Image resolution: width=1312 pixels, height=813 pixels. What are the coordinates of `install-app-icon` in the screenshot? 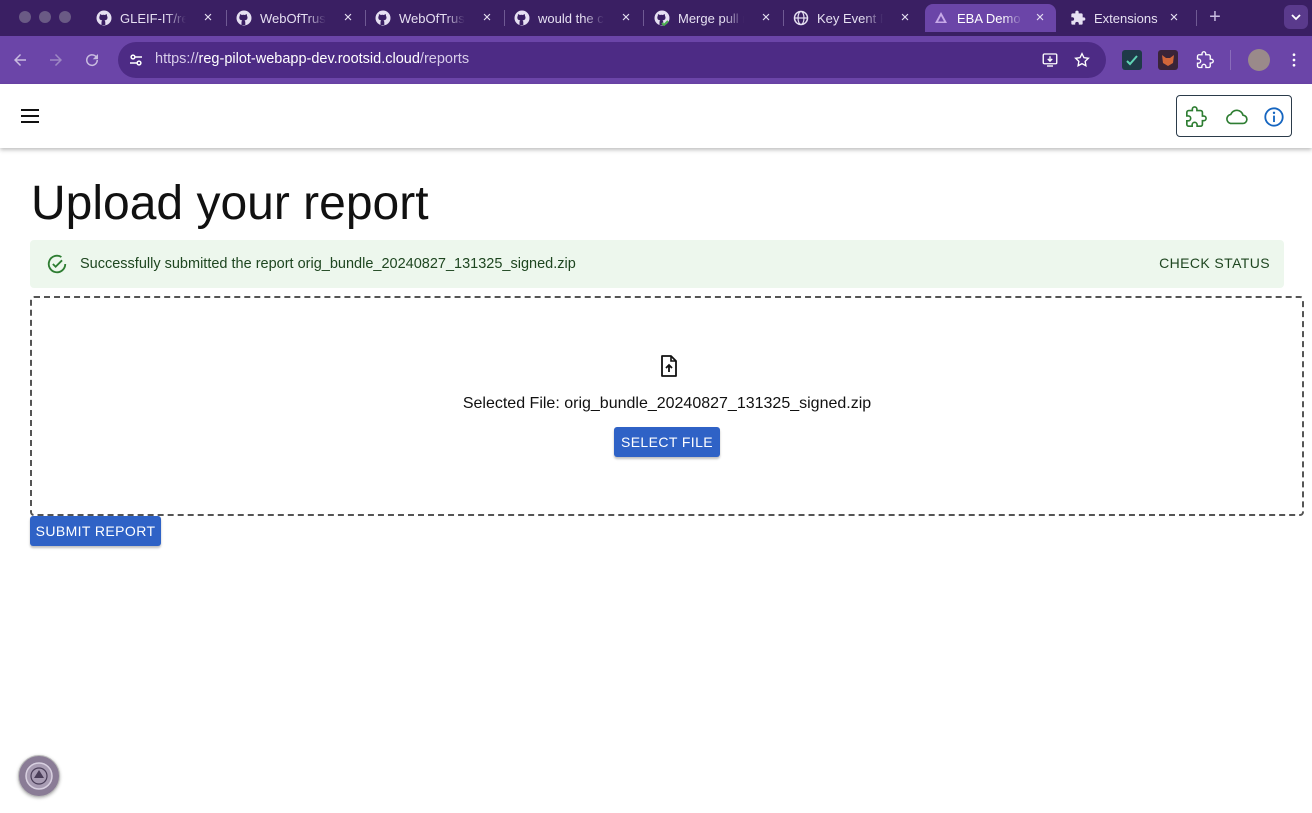 It's located at (1050, 60).